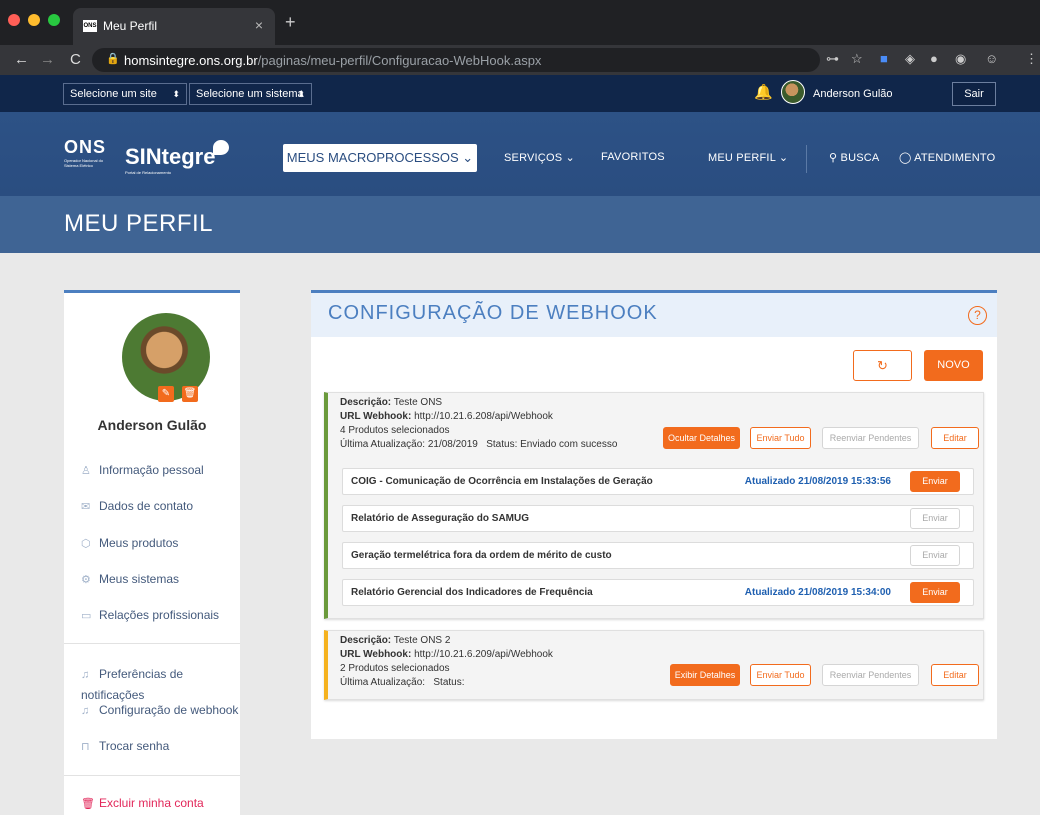  What do you see at coordinates (21, 59) in the screenshot?
I see `back-icon: ←` at bounding box center [21, 59].